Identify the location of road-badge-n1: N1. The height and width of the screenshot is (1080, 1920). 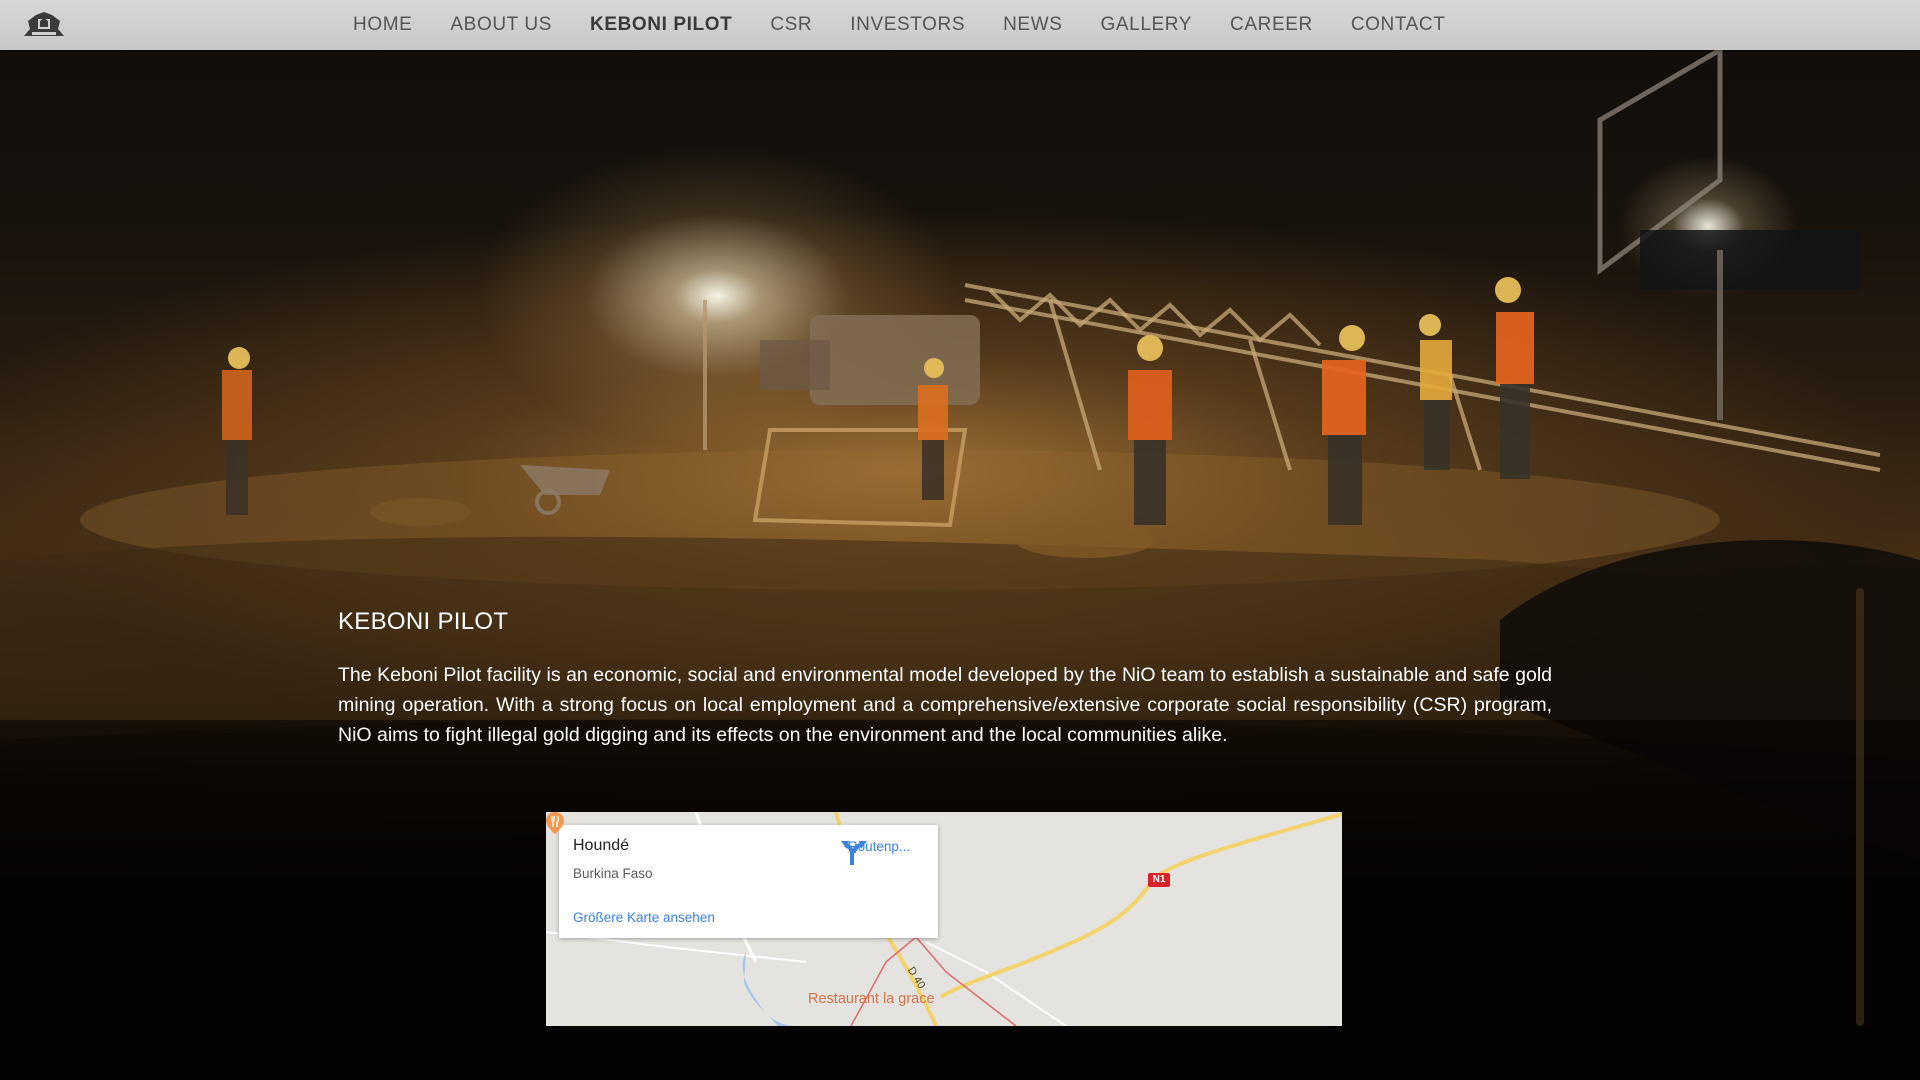
(1159, 880).